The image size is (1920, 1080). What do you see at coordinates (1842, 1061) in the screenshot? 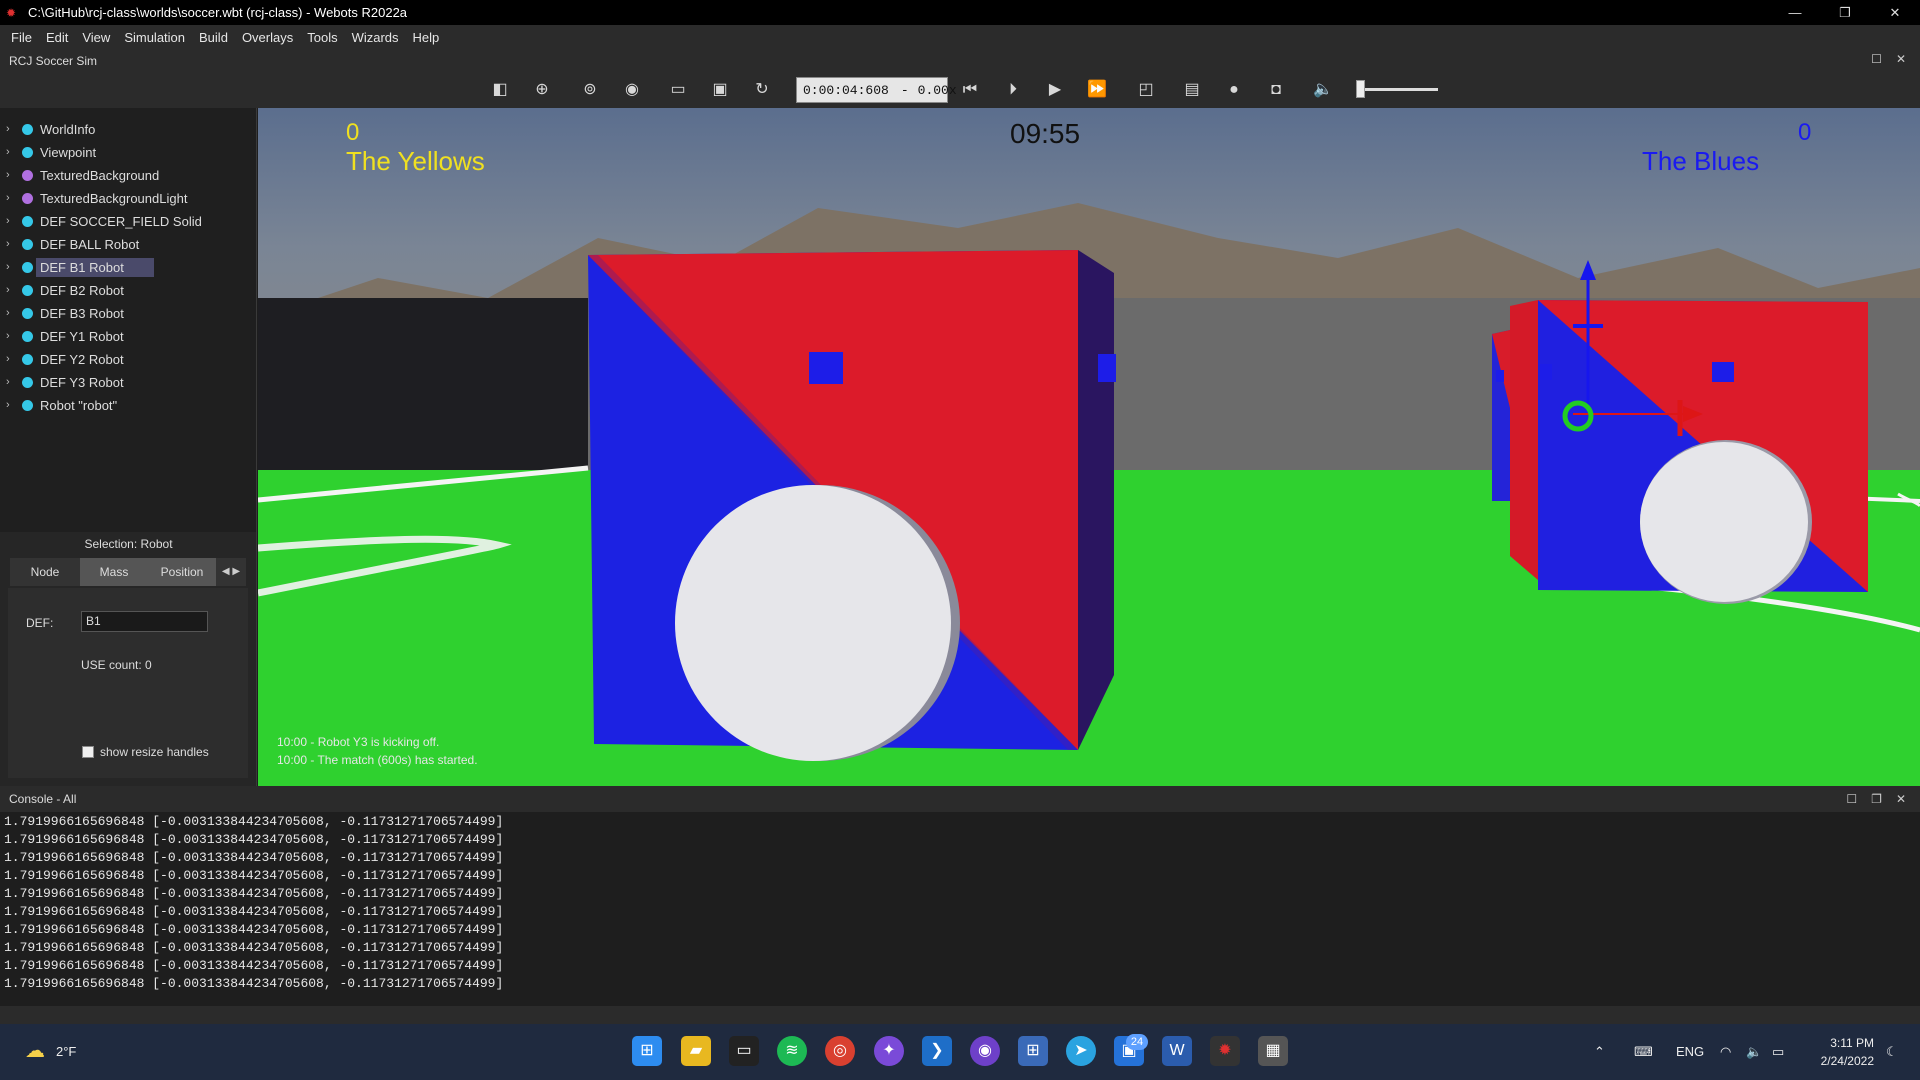
I see `clock-date: 2/24/2022` at bounding box center [1842, 1061].